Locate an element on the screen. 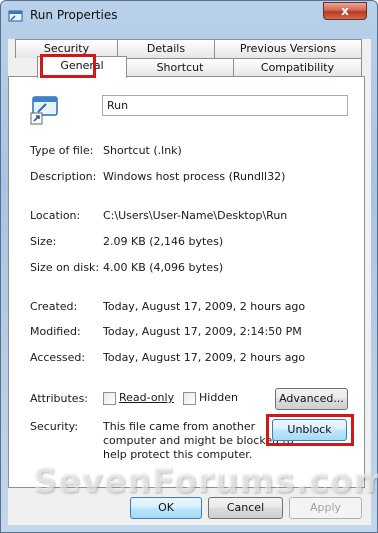  modified-value: Today, August 17, 2009, 2:14:50 PM is located at coordinates (202, 331).